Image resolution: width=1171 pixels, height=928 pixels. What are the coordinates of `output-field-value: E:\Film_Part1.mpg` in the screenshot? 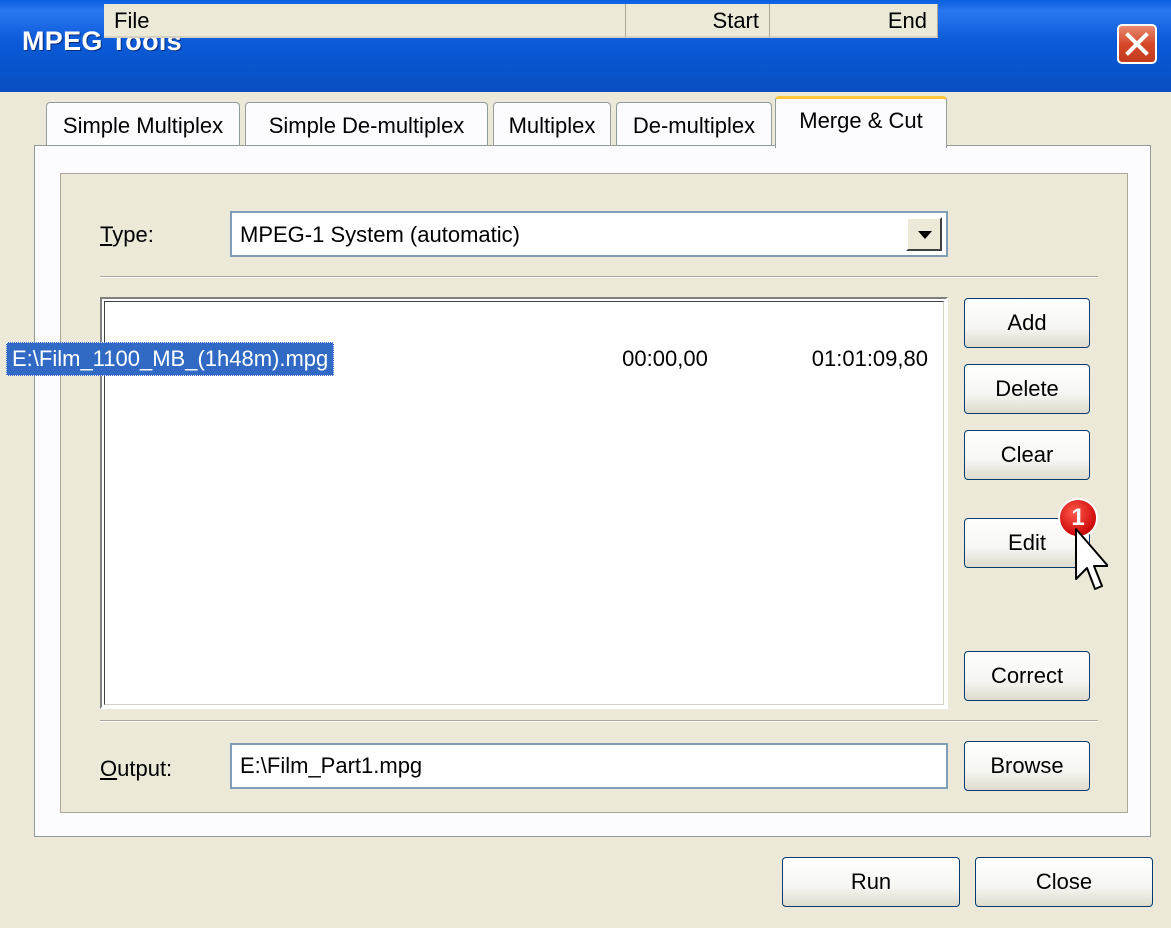 It's located at (331, 765).